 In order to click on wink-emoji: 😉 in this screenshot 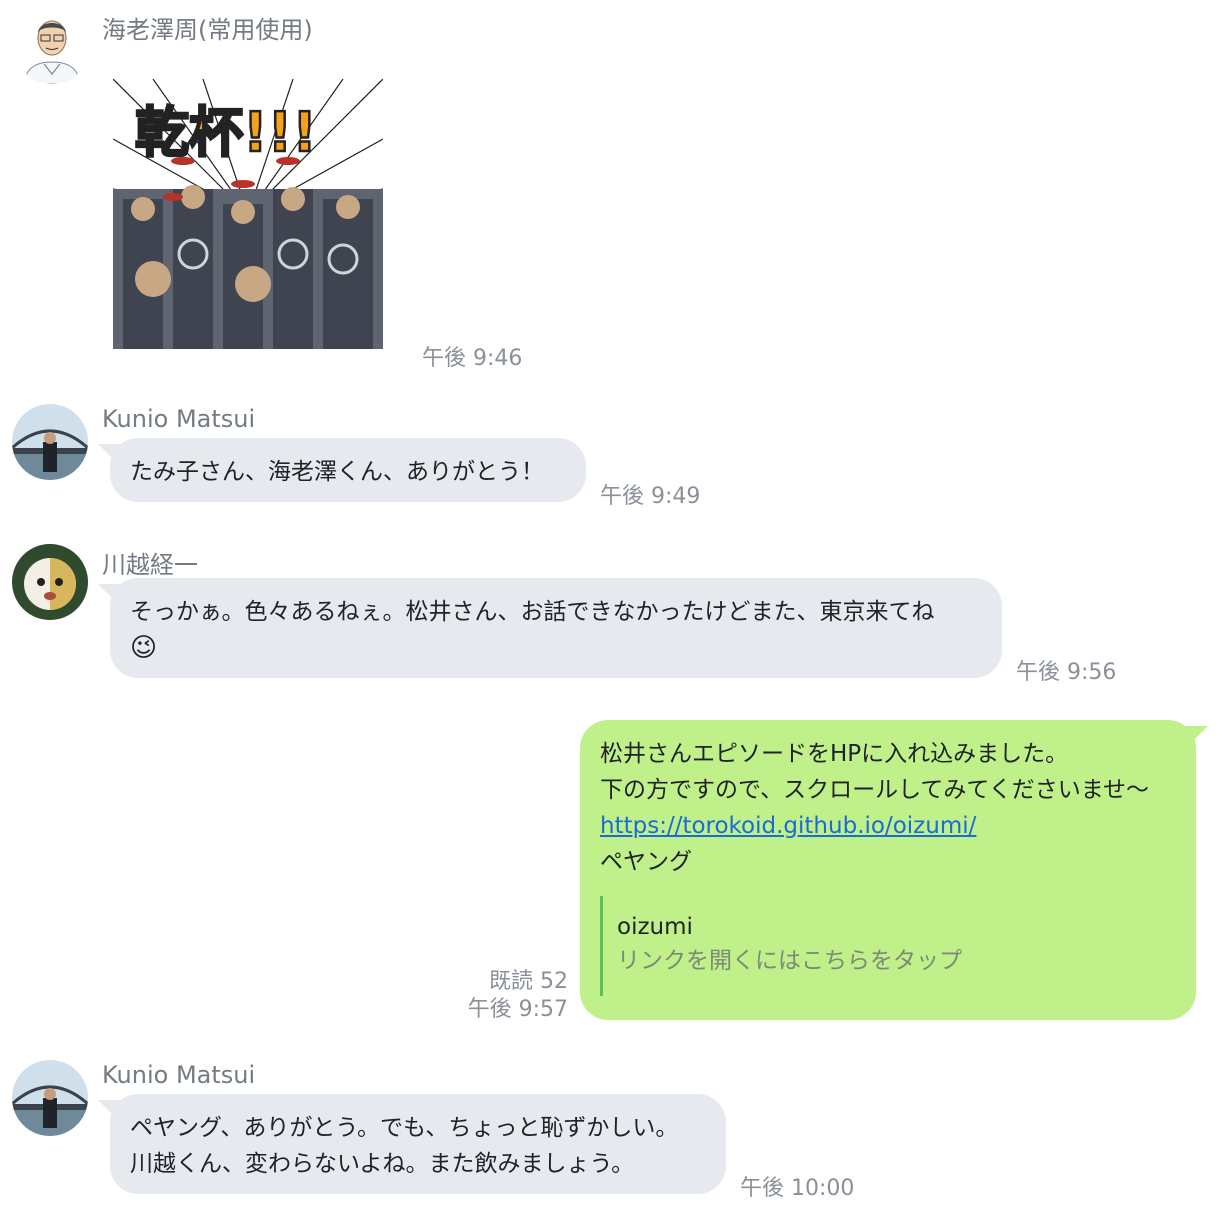, I will do `click(144, 648)`.